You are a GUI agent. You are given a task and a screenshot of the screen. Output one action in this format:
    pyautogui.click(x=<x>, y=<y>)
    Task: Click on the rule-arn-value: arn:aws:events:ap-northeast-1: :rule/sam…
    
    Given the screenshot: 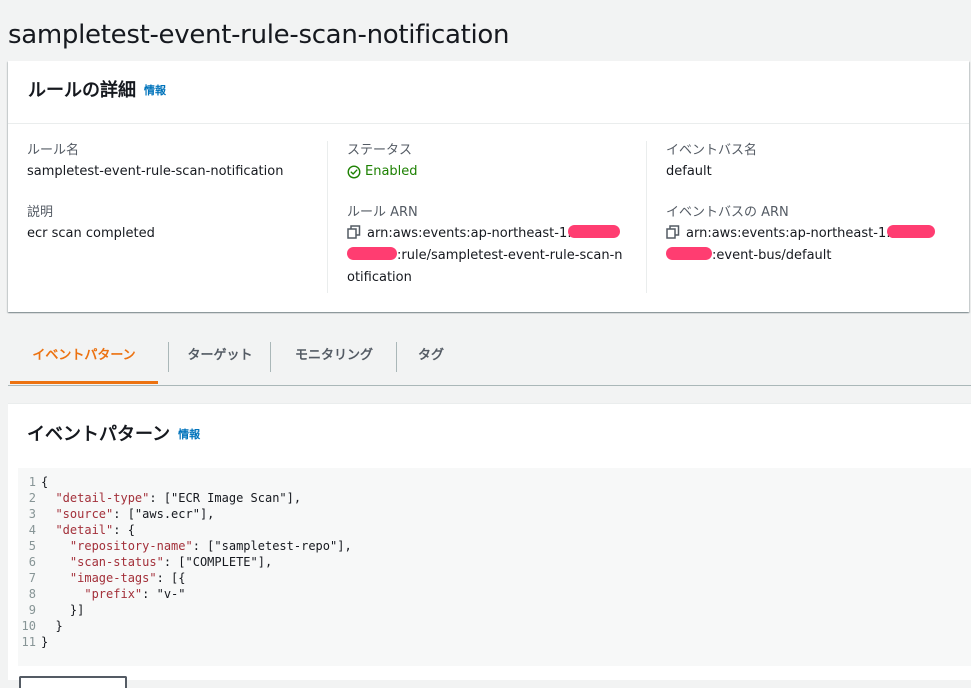 What is the action you would take?
    pyautogui.click(x=489, y=256)
    